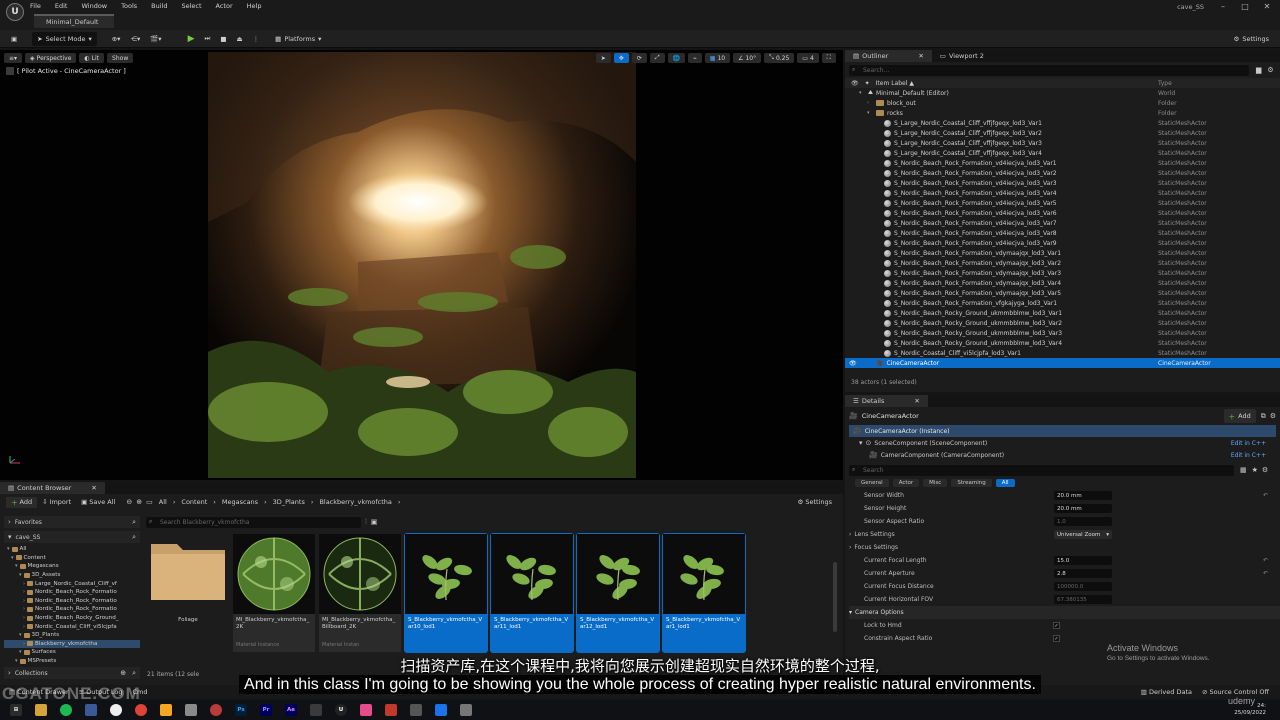 The height and width of the screenshot is (720, 1280). Describe the element at coordinates (22, 502) in the screenshot. I see `cb-add-button: ＋ Add` at that location.